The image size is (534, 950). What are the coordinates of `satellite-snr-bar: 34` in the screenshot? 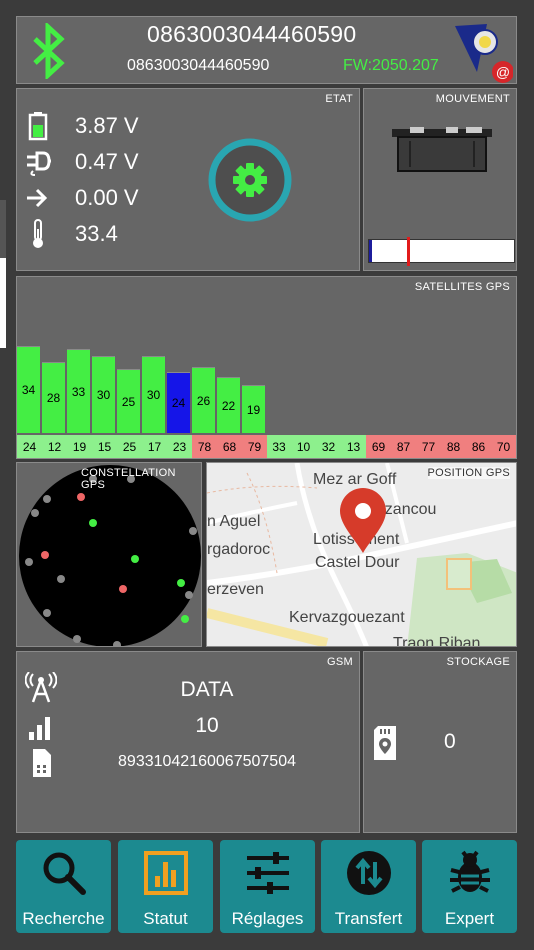 It's located at (28, 389).